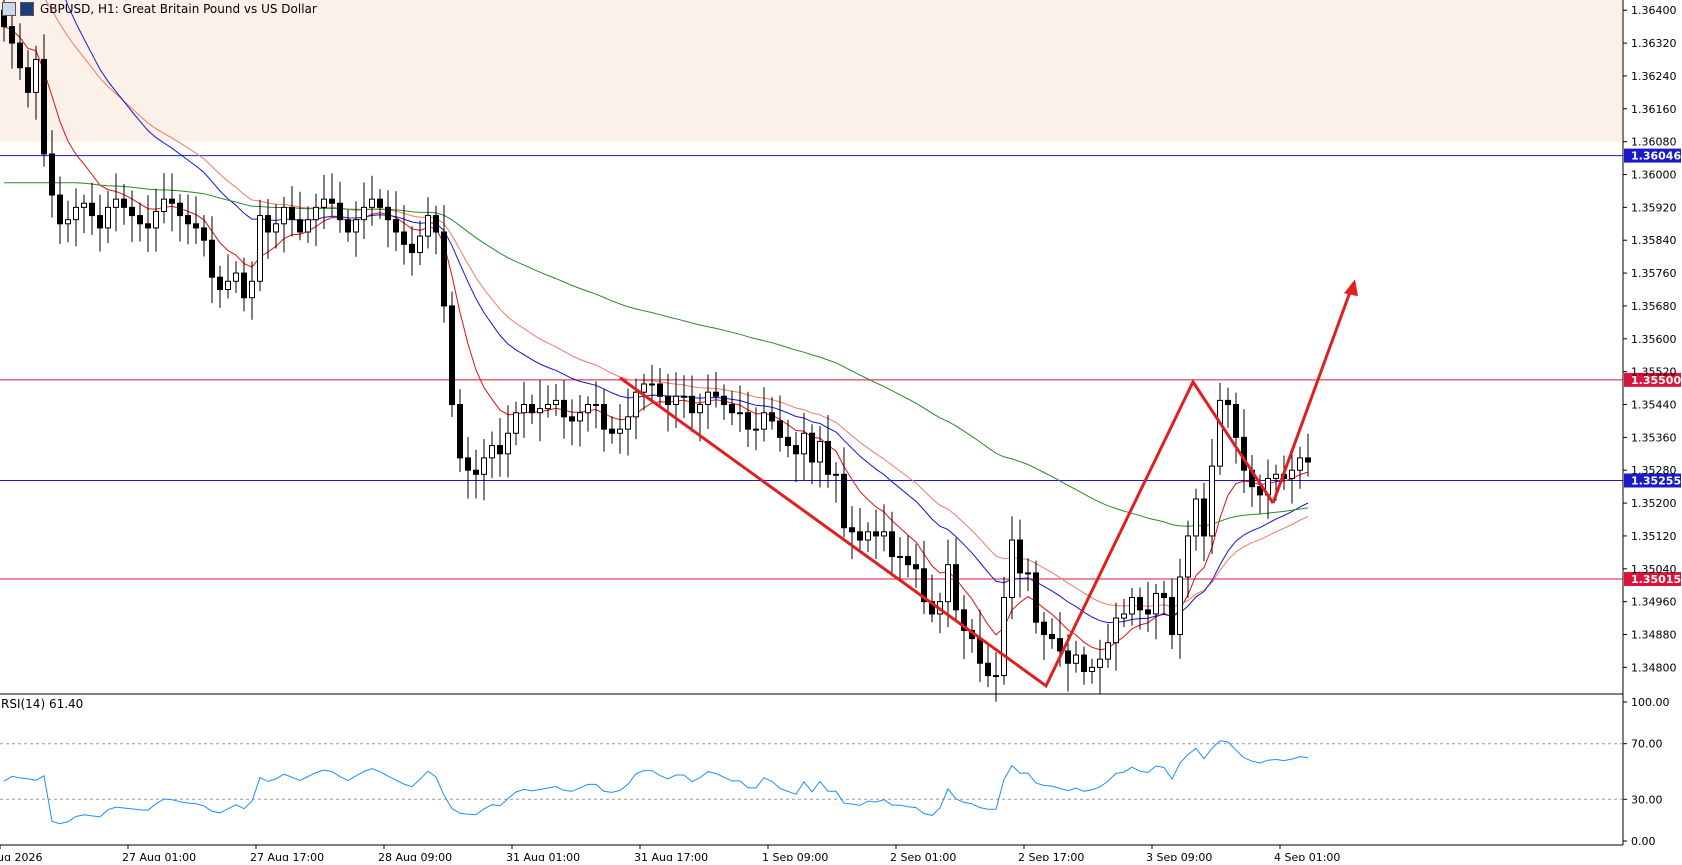  Describe the element at coordinates (9, 9) in the screenshot. I see `chart-menu-icon` at that location.